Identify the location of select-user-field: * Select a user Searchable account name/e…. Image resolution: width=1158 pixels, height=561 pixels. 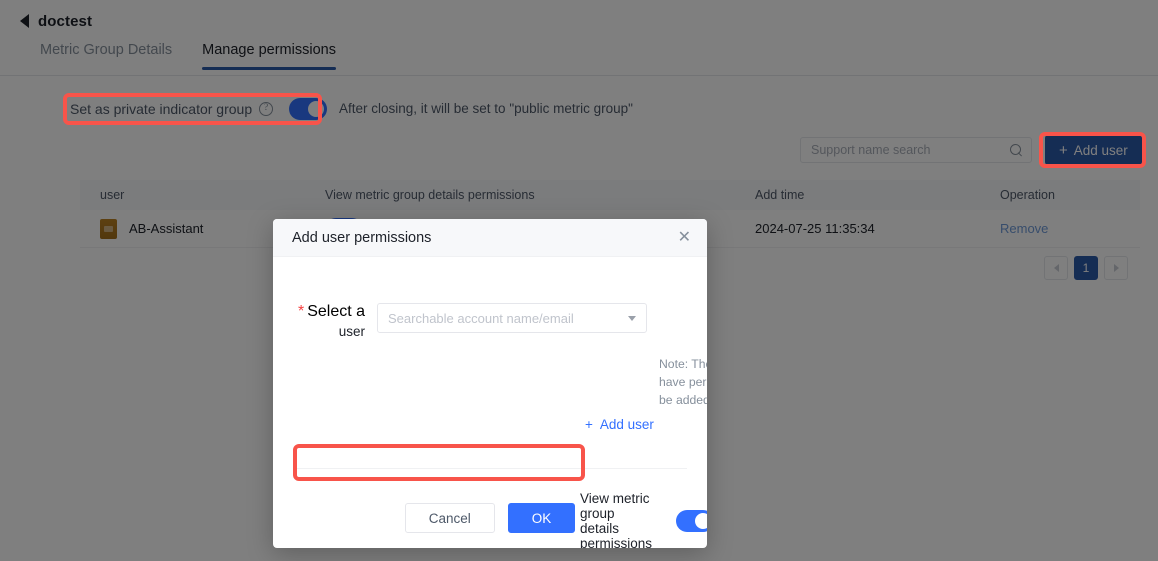
(490, 323).